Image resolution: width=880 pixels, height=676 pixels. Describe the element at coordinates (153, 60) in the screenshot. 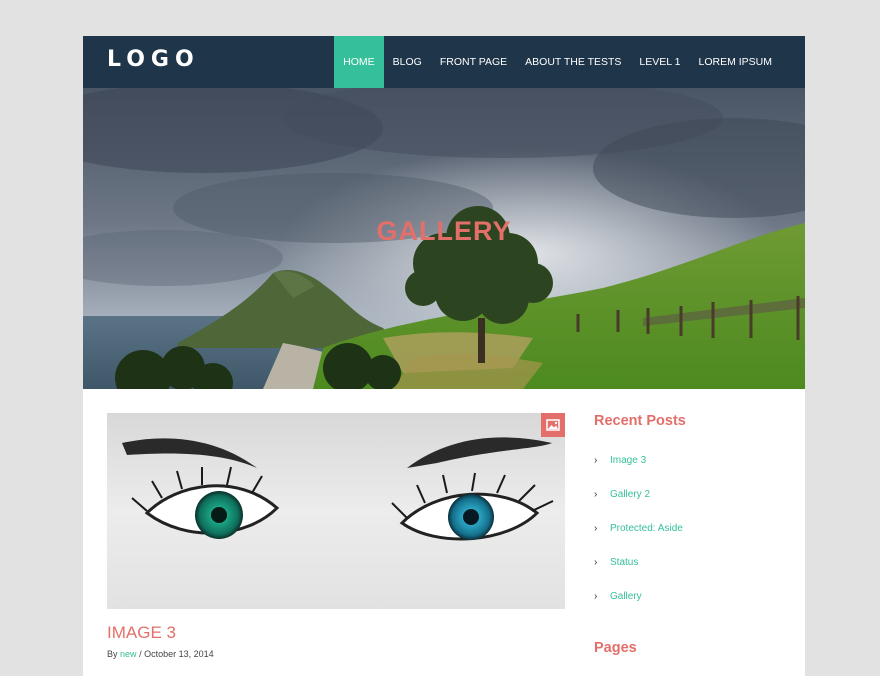

I see `site-logo: LOGO` at that location.